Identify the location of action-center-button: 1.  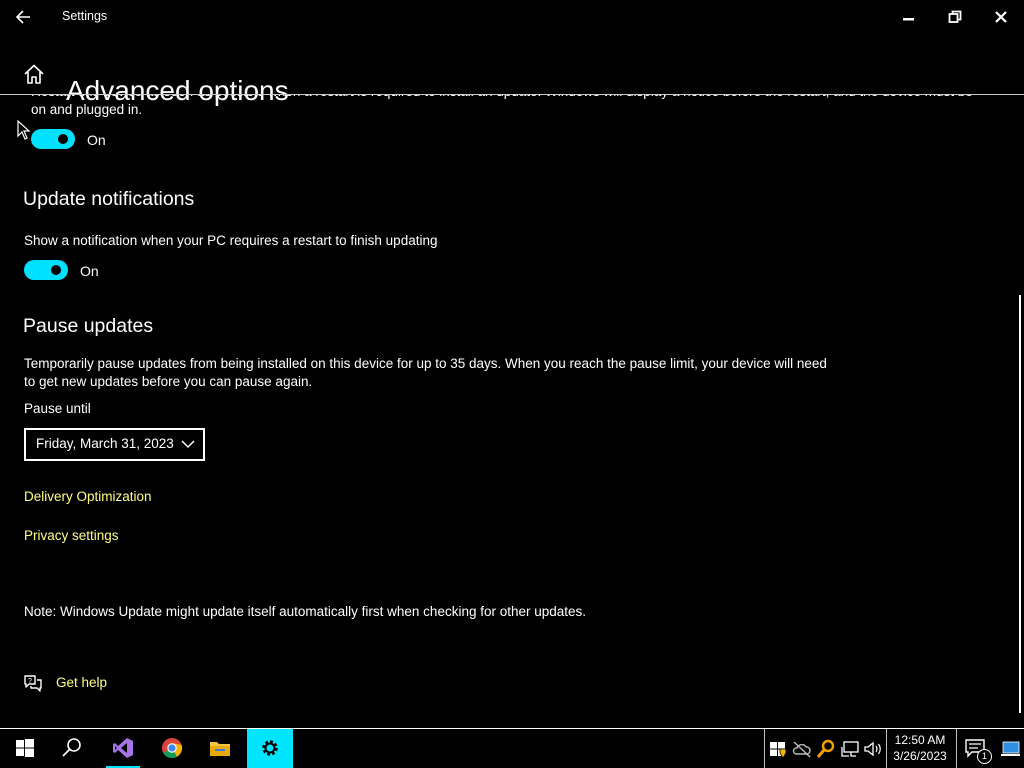
(978, 751).